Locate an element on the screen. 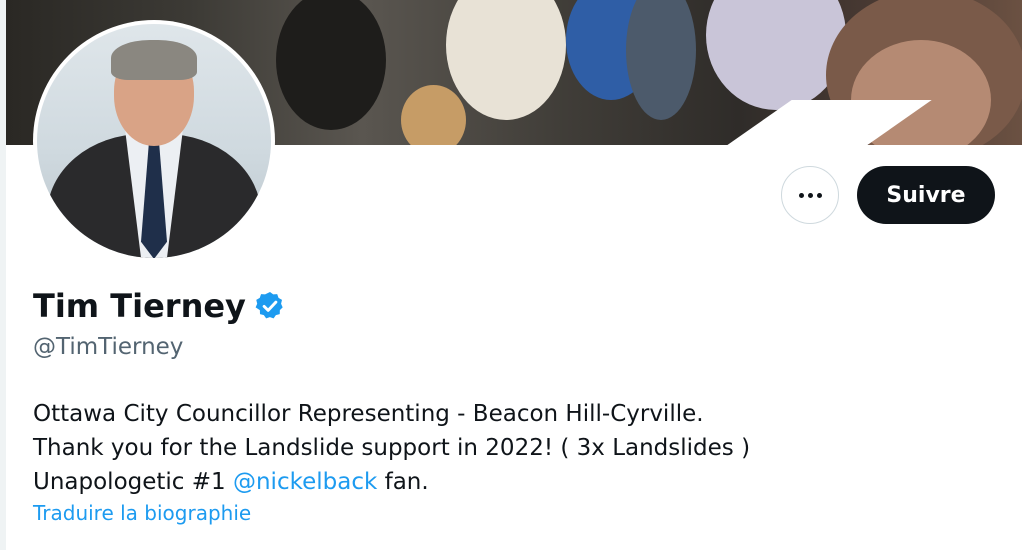 This screenshot has height=550, width=1032. profile-name: Tim Tierney is located at coordinates (139, 306).